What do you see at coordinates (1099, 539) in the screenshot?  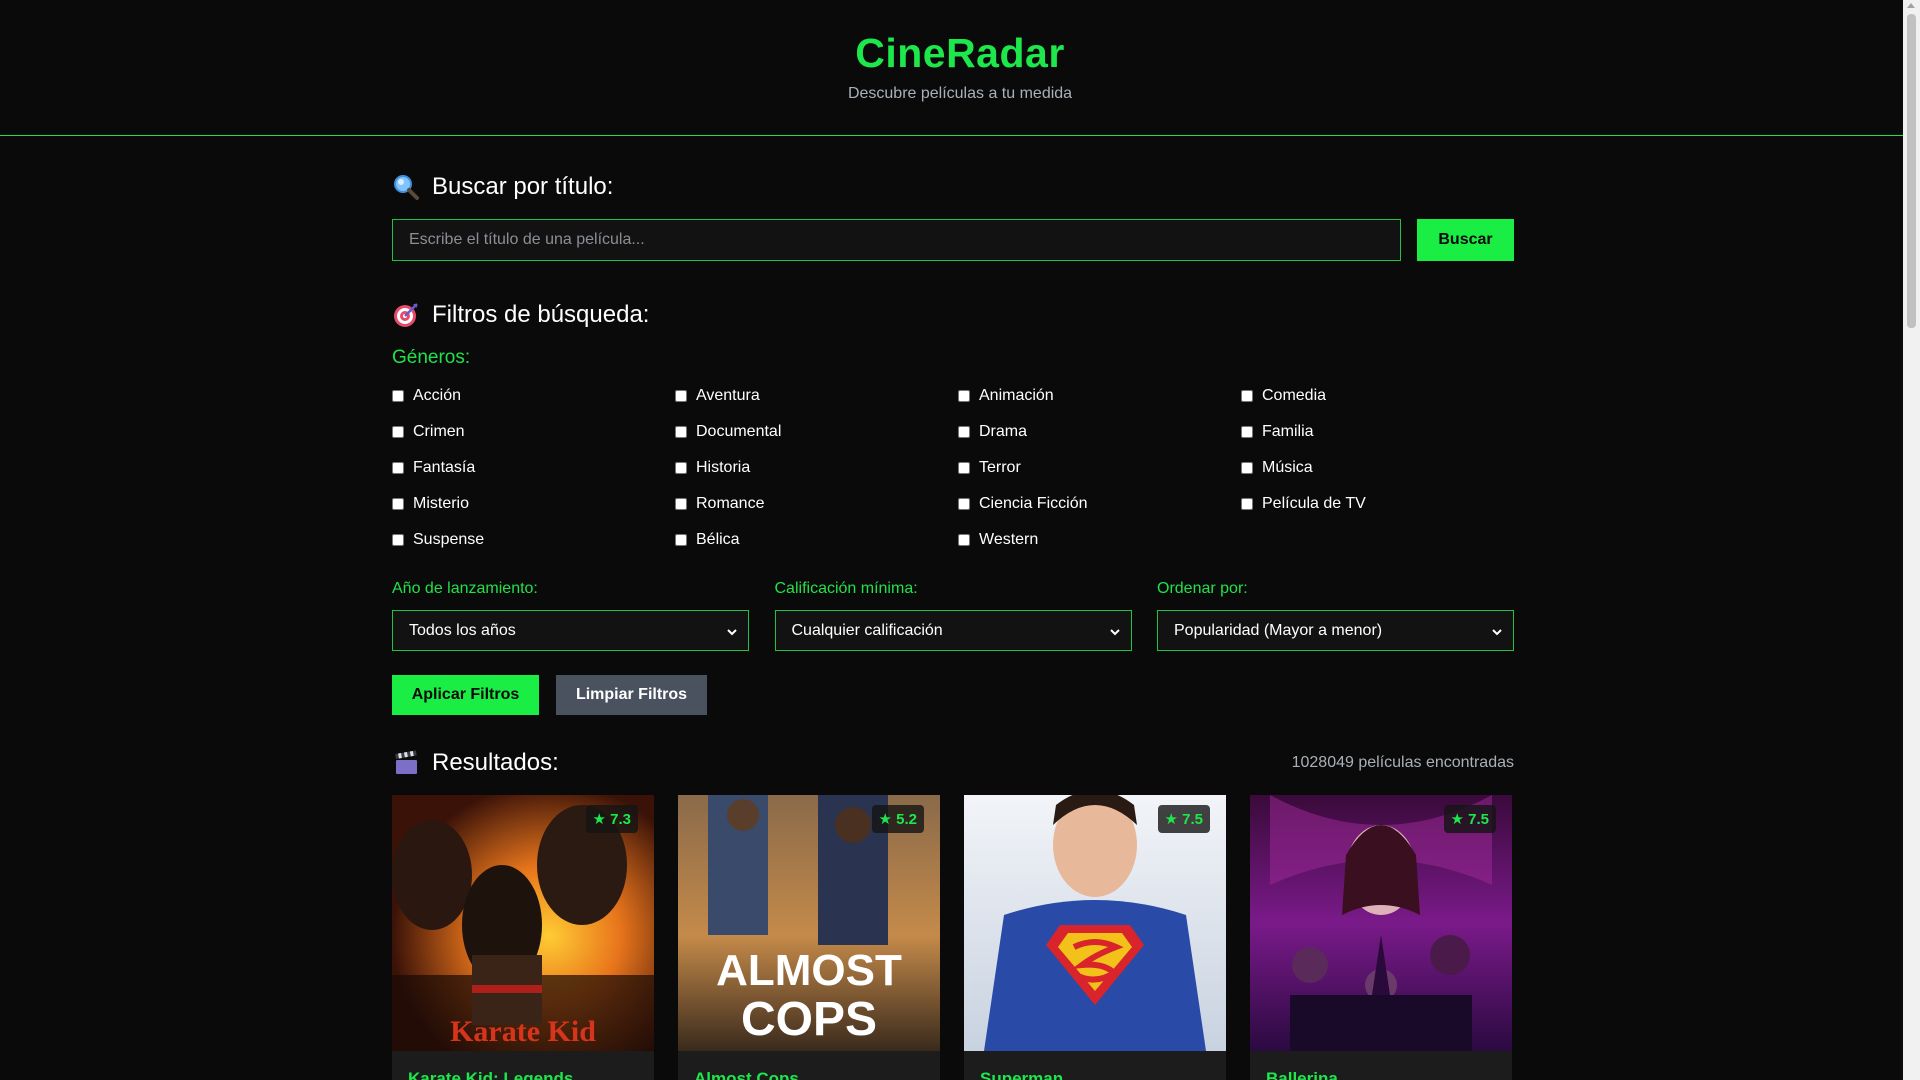 I see `genre-checkbox-western: Western` at bounding box center [1099, 539].